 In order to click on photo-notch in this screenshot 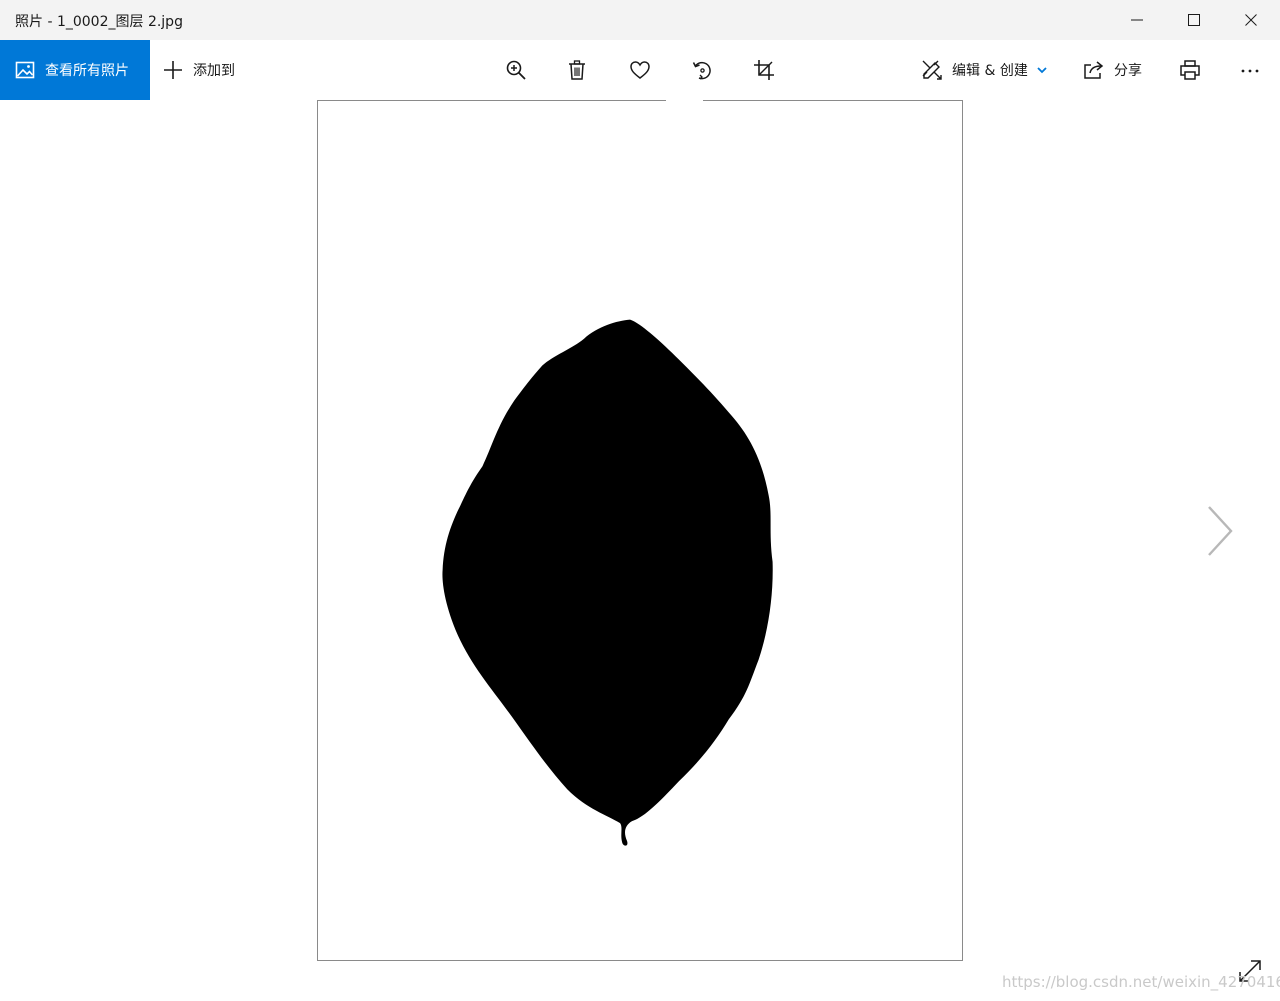, I will do `click(684, 100)`.